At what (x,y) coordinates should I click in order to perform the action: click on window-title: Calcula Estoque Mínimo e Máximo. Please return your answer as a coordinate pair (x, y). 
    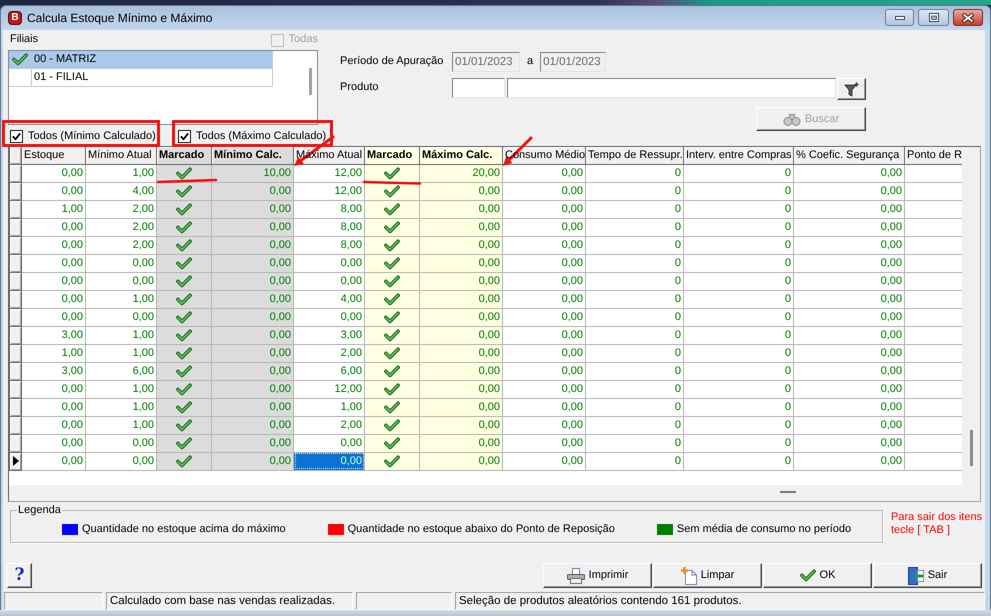
    Looking at the image, I should click on (119, 18).